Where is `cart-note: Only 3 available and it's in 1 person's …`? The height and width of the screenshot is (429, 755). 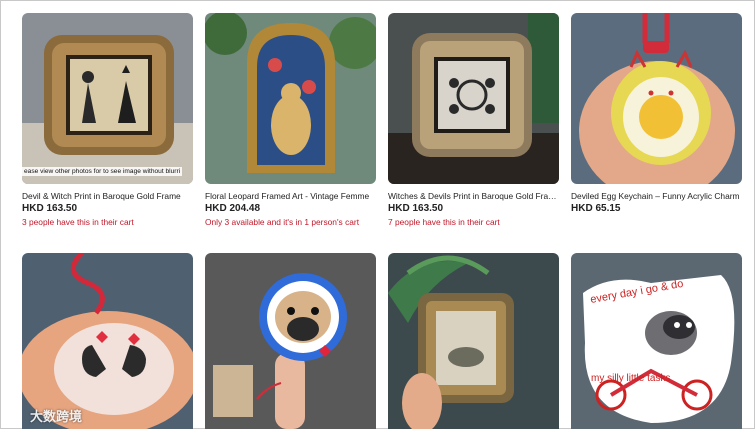 cart-note: Only 3 available and it's in 1 person's … is located at coordinates (282, 222).